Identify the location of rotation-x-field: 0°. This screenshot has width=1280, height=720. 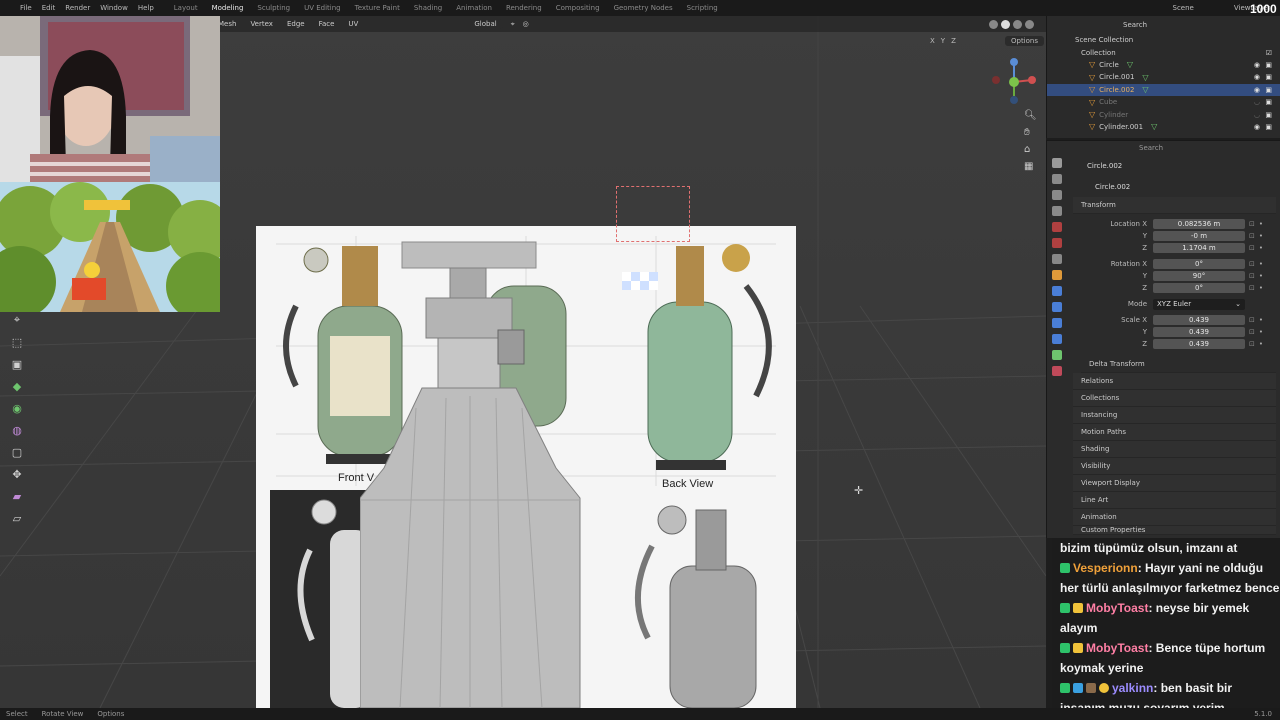
(1199, 264).